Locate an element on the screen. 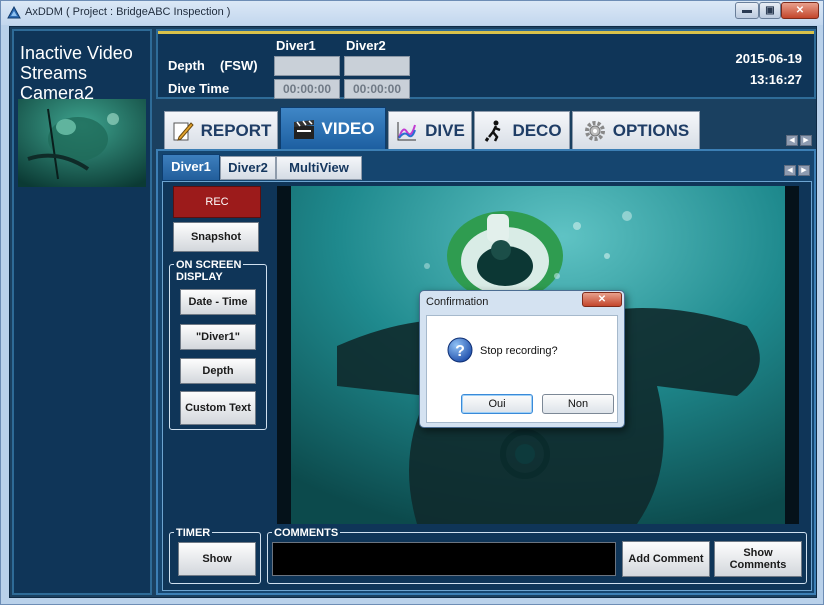 The width and height of the screenshot is (824, 605). osd-custom-text-button: Custom Text is located at coordinates (218, 408).